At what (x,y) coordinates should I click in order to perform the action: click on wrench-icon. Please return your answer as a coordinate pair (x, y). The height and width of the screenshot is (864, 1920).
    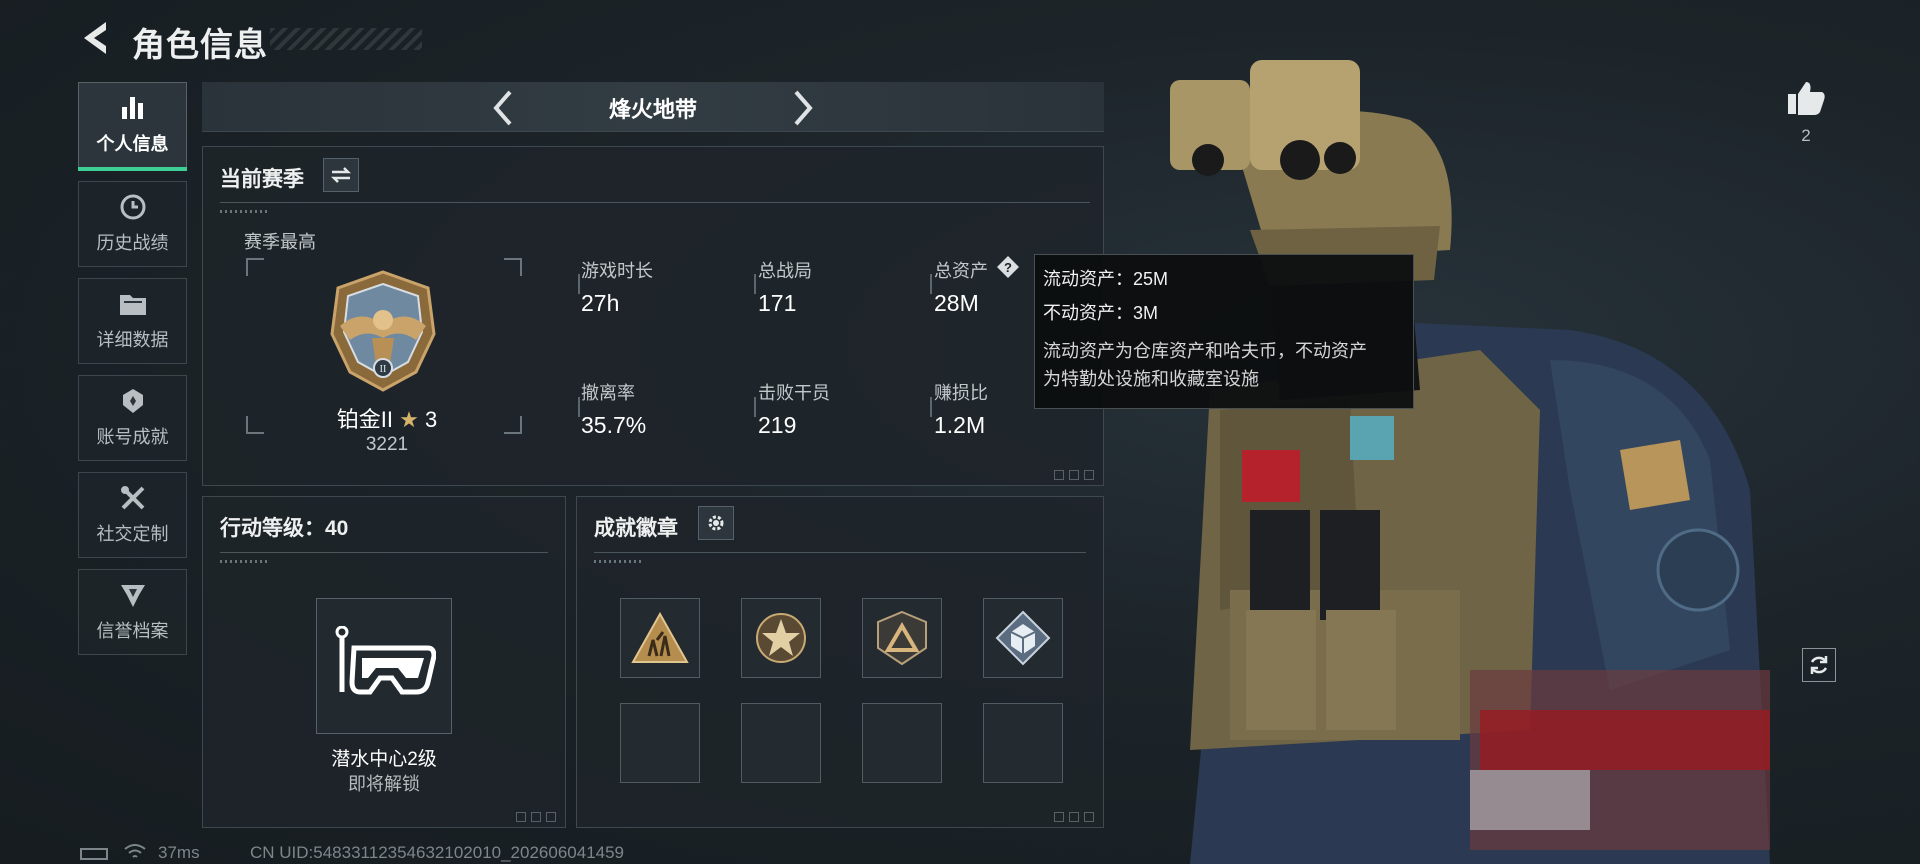
    Looking at the image, I should click on (133, 498).